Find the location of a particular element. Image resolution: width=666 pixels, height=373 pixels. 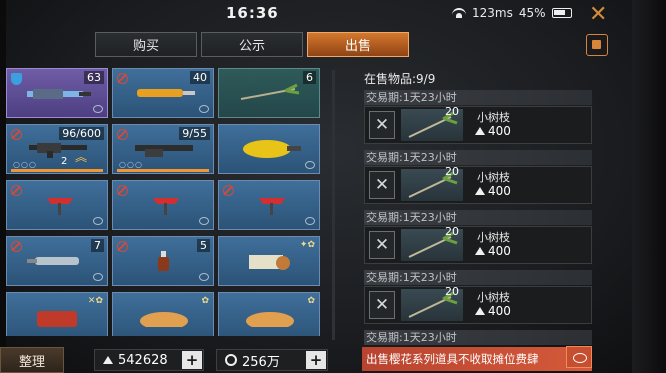

clock: 16:36 is located at coordinates (252, 13).